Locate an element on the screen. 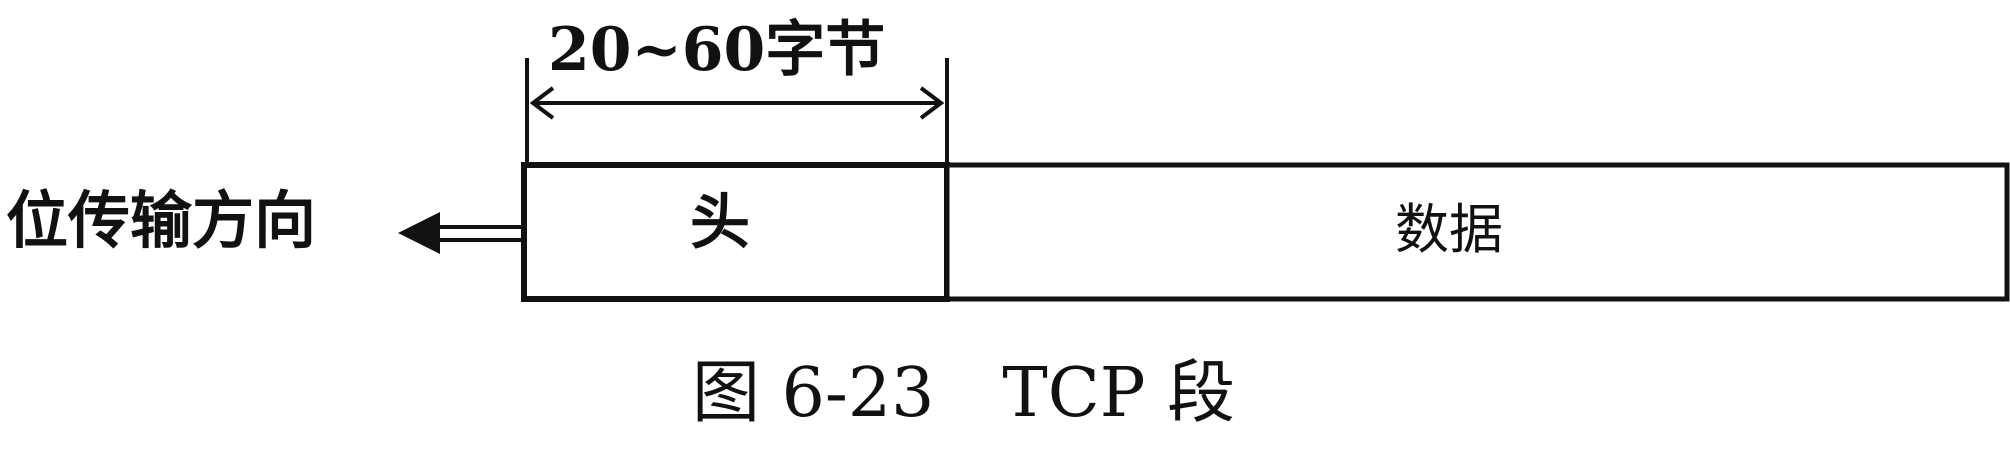  direction-arrowhead is located at coordinates (419, 233).